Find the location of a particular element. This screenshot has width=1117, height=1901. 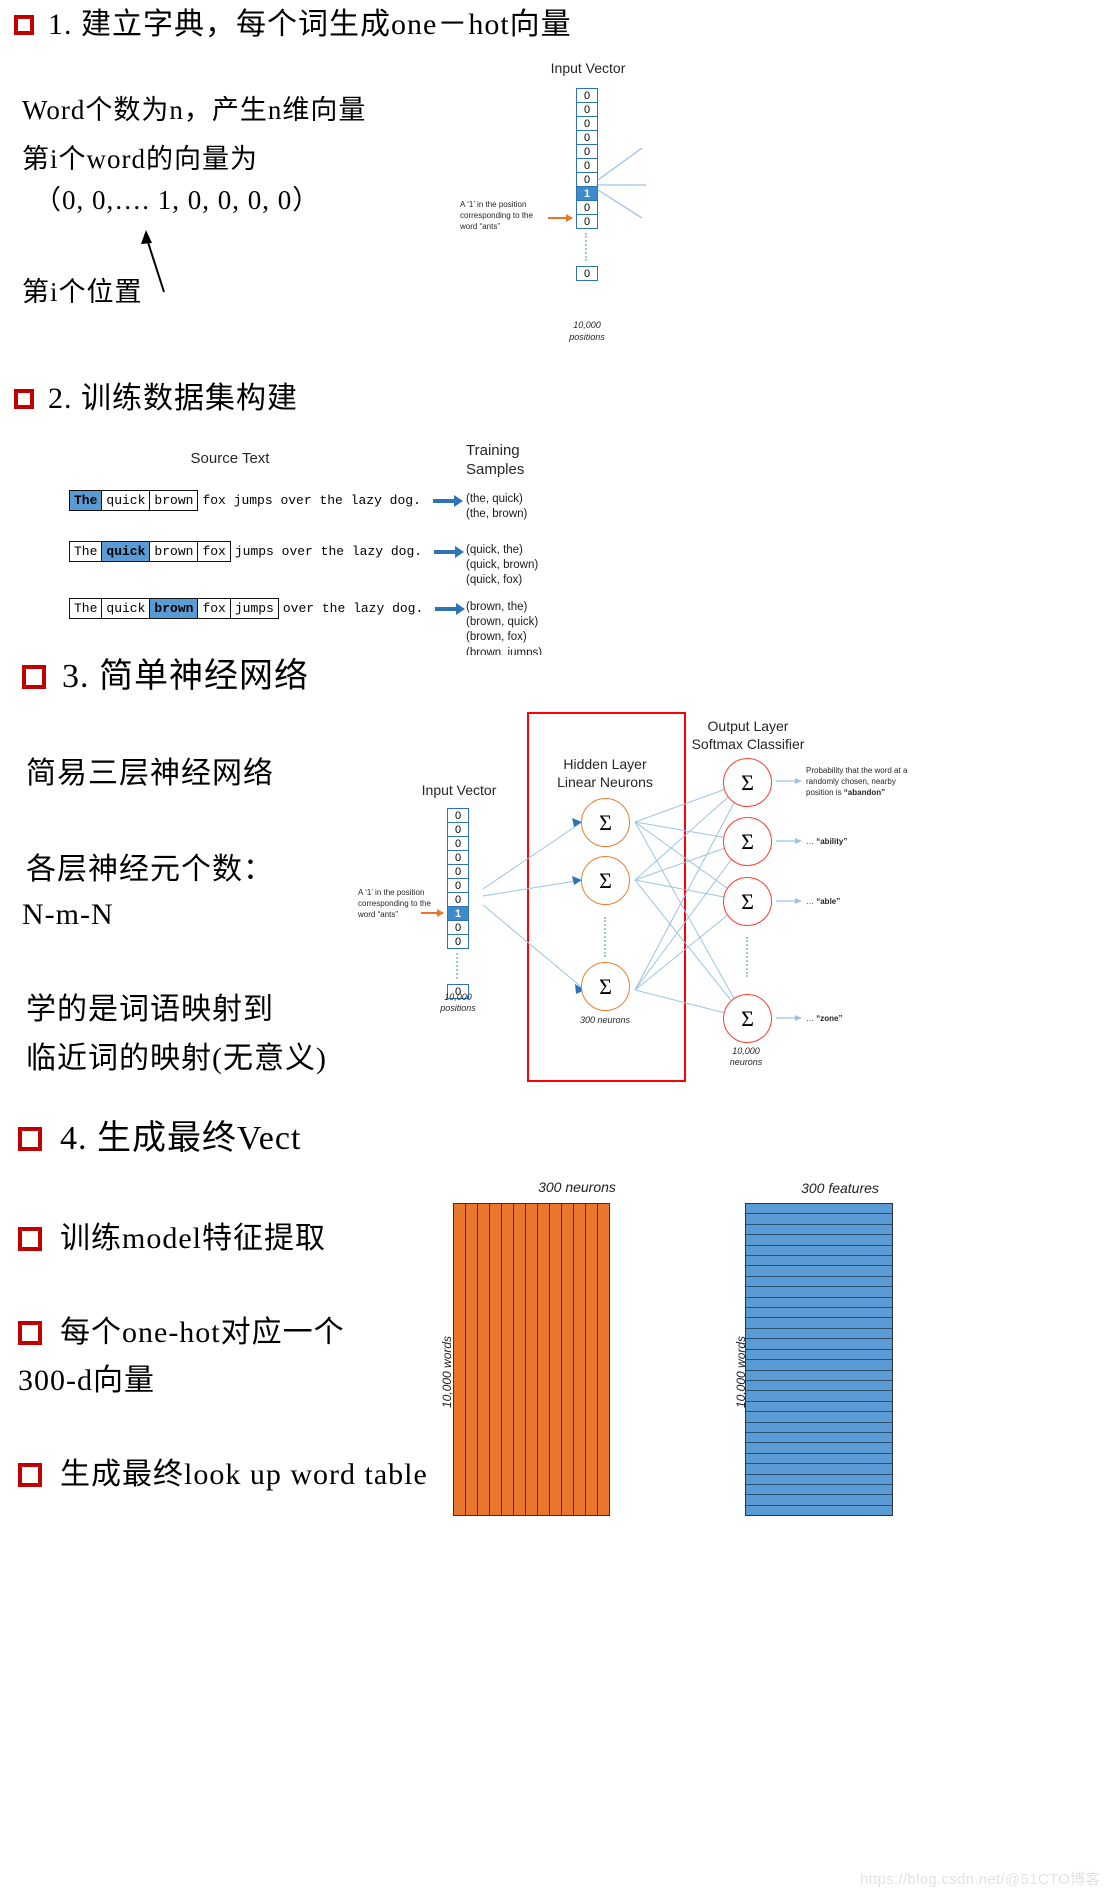

section-3-heading-row: 3. 简单神经网络 is located at coordinates (165, 676).